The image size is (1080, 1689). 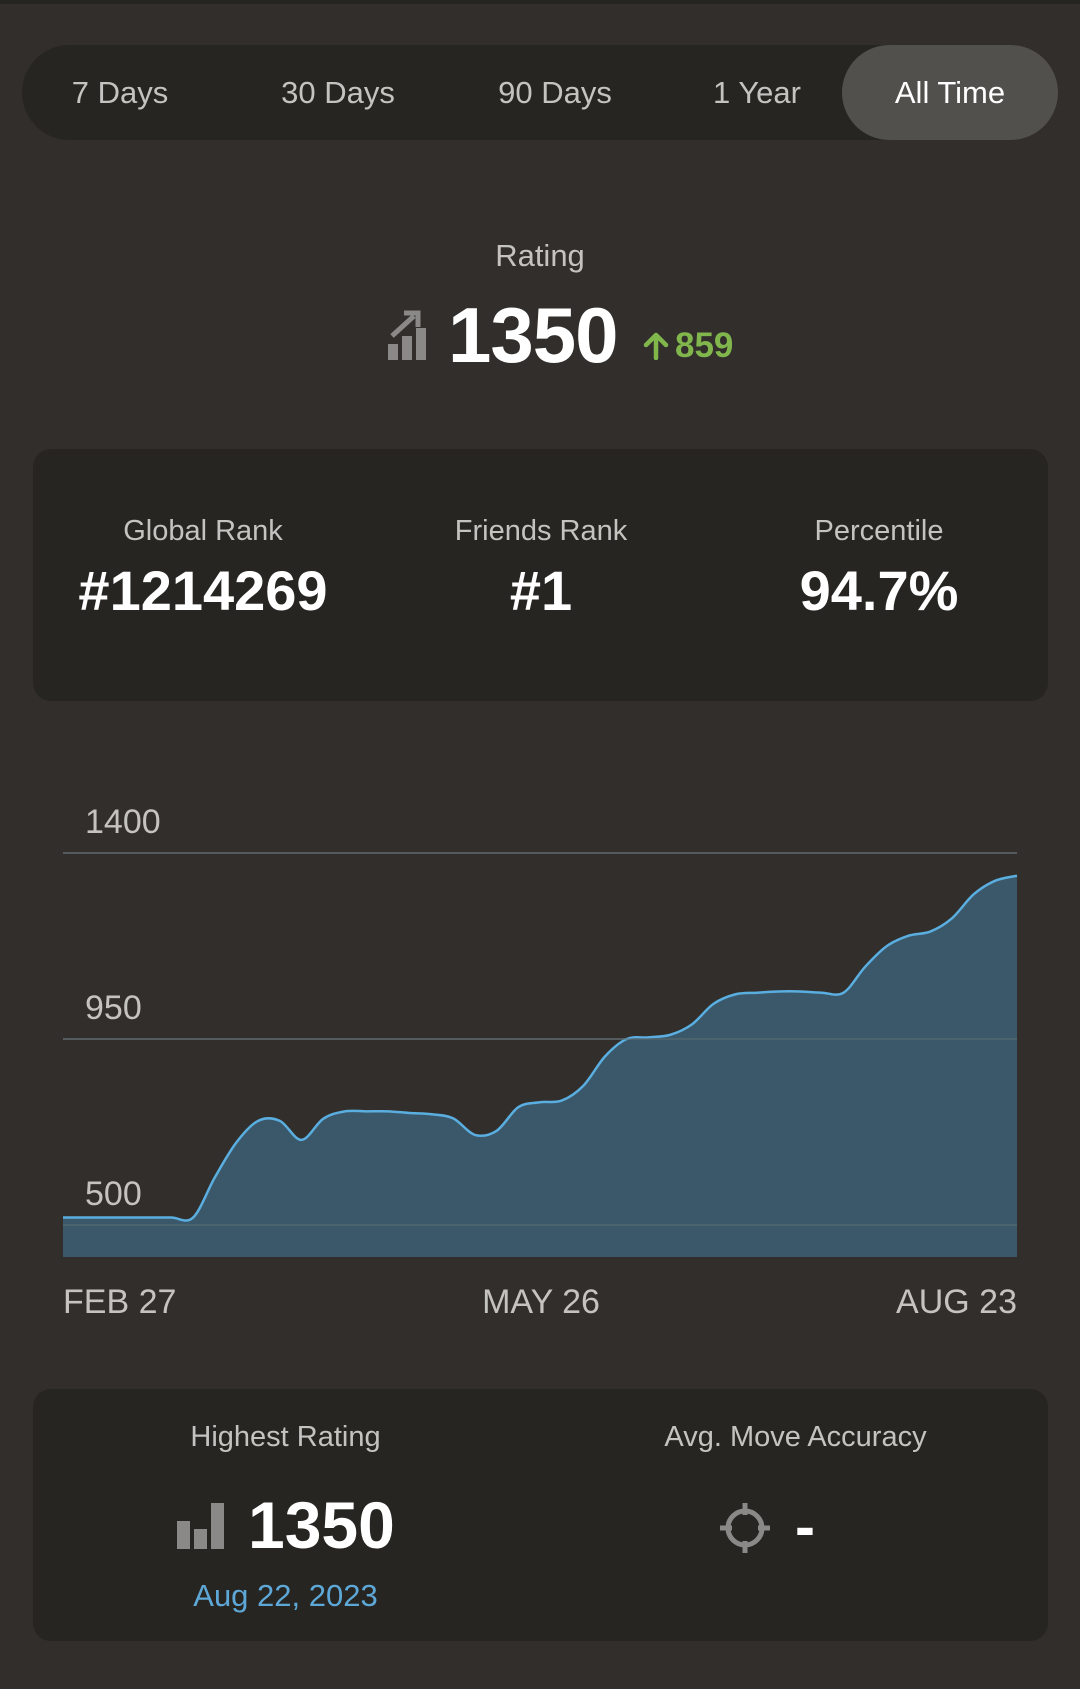 I want to click on highest-rating-value: 1350, so click(x=321, y=1525).